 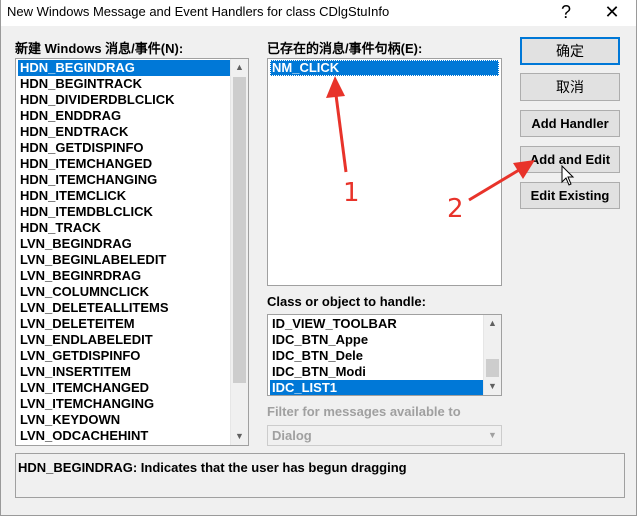 What do you see at coordinates (455, 209) in the screenshot?
I see `annotation-marker-2: 2` at bounding box center [455, 209].